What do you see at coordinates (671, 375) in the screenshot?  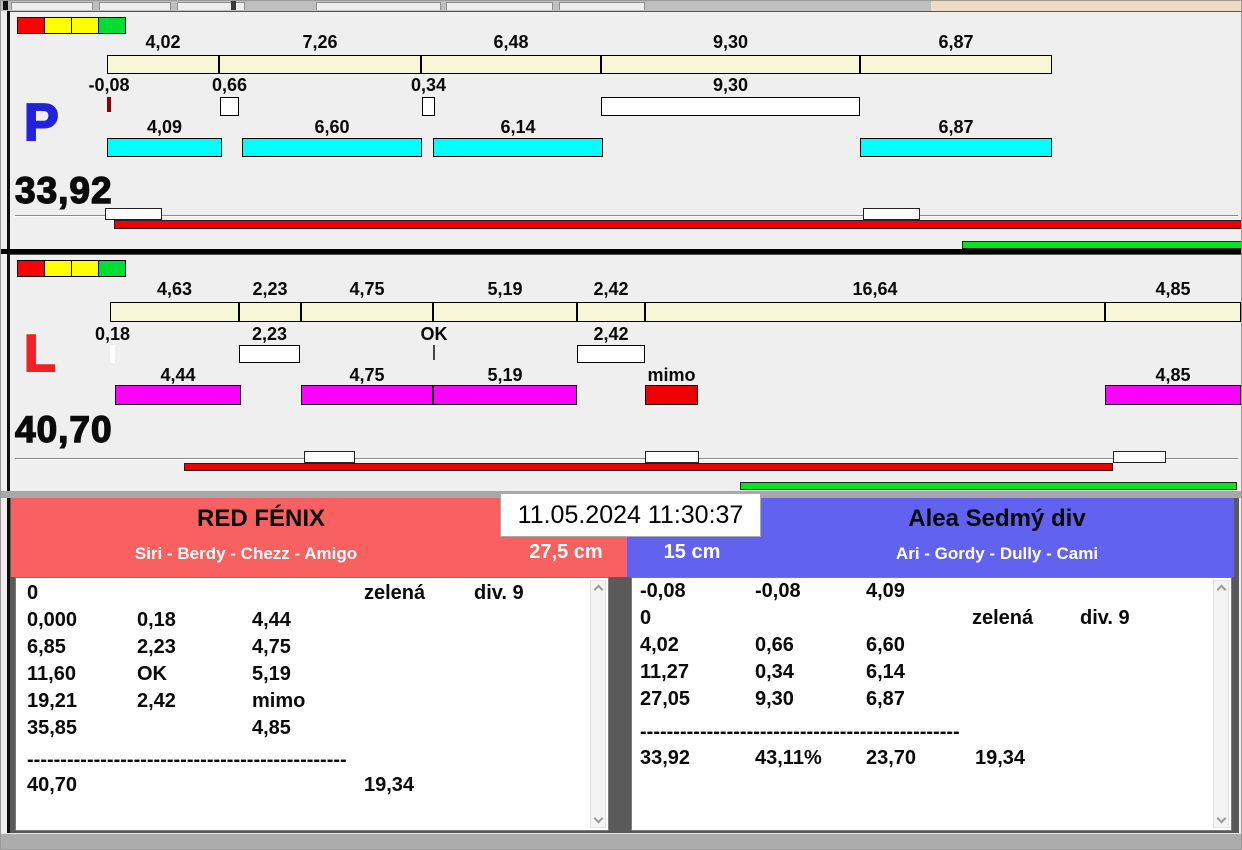 I see `dog-time-label: mimo` at bounding box center [671, 375].